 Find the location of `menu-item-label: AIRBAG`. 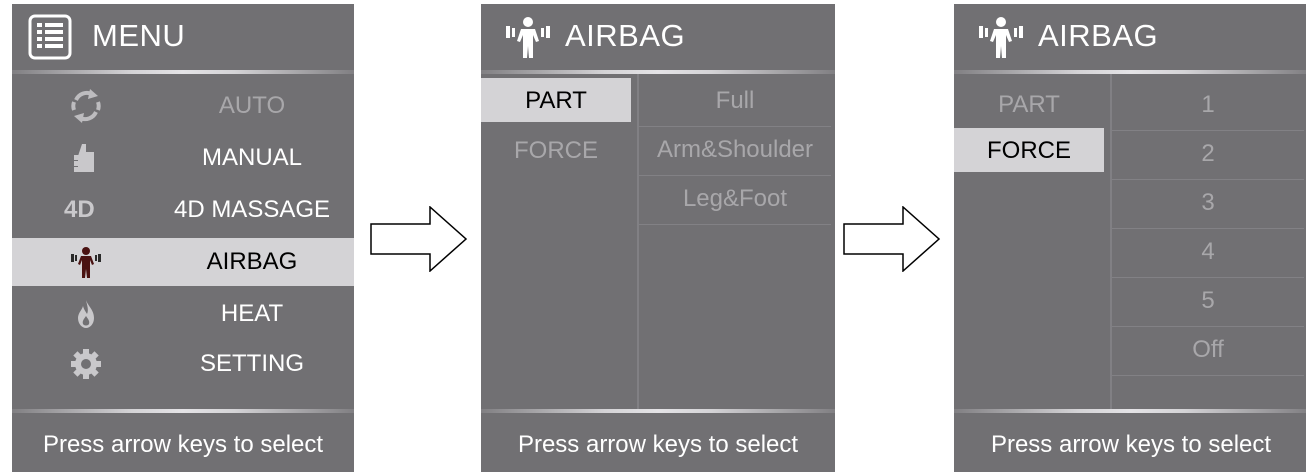

menu-item-label: AIRBAG is located at coordinates (252, 261).